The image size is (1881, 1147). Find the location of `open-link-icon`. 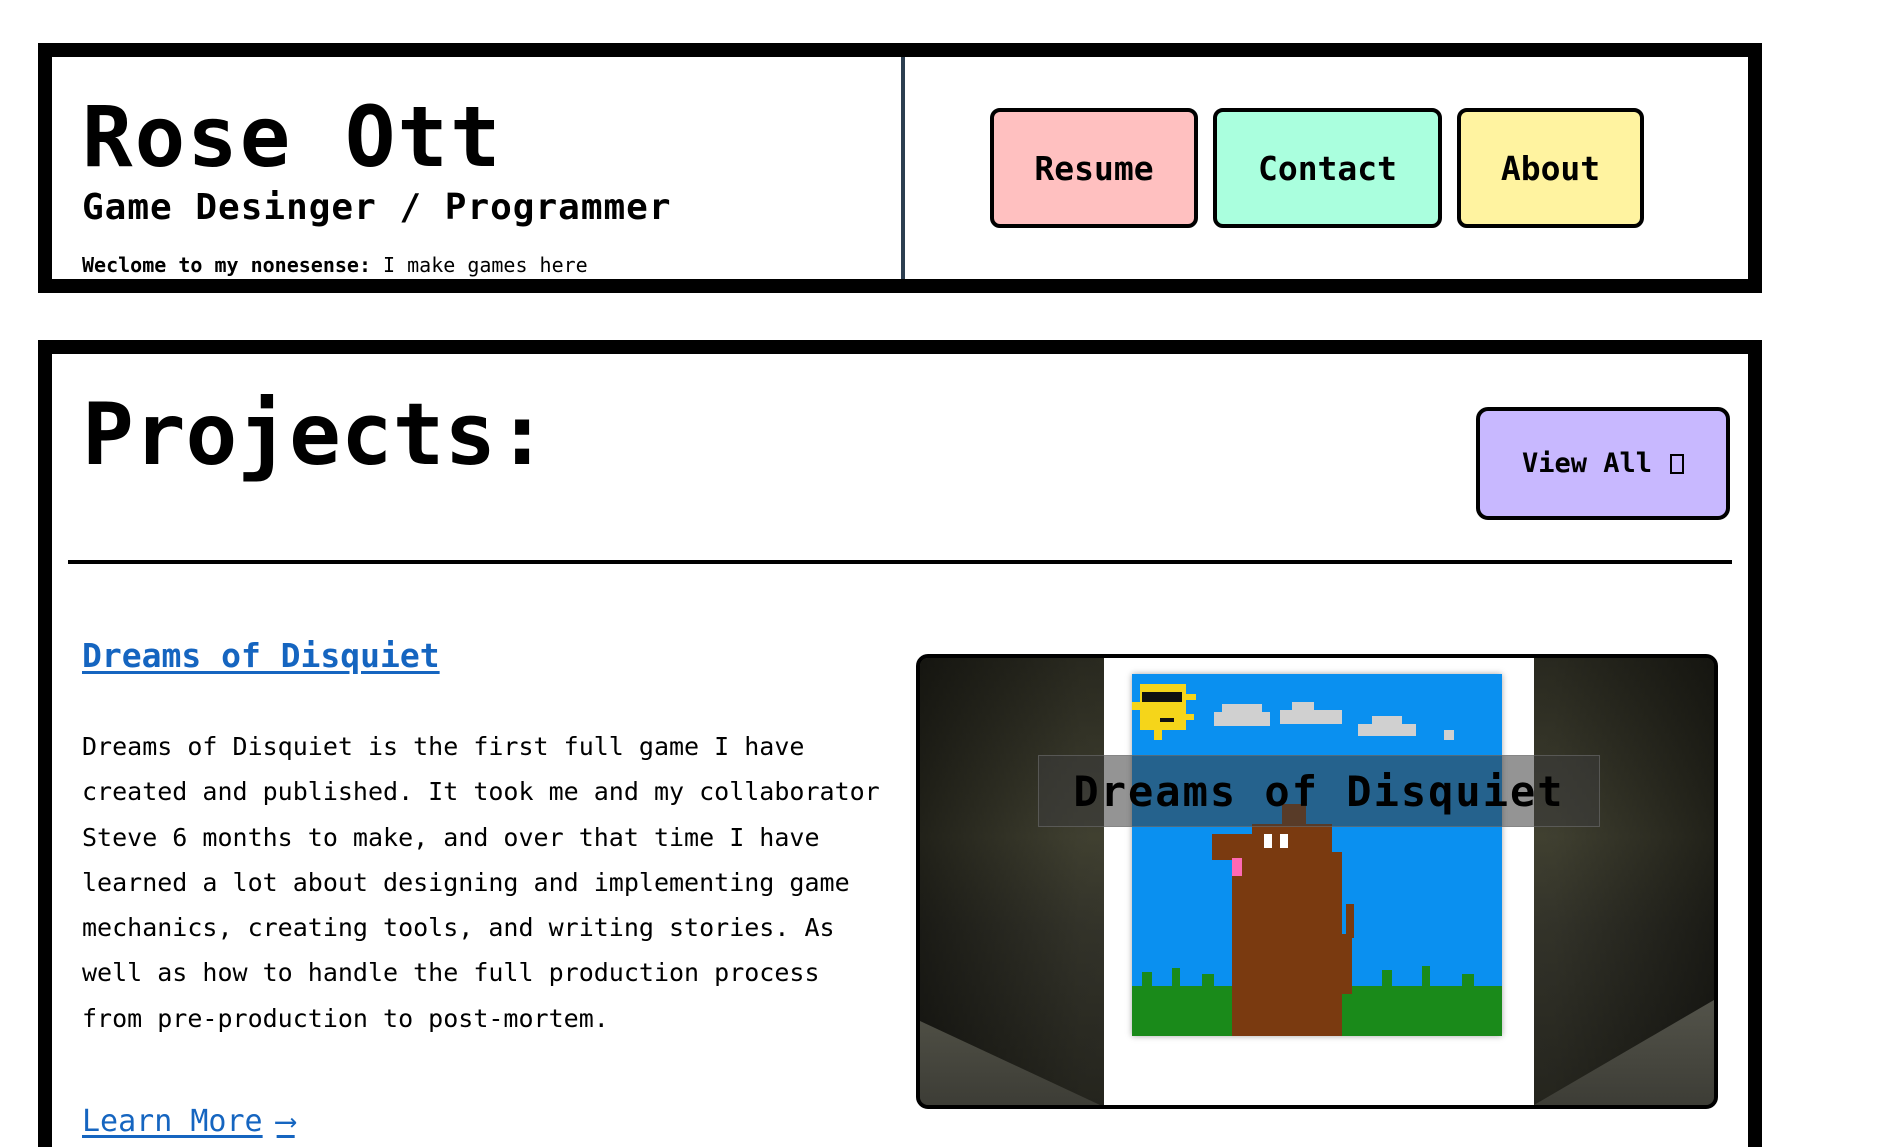

open-link-icon is located at coordinates (1677, 463).